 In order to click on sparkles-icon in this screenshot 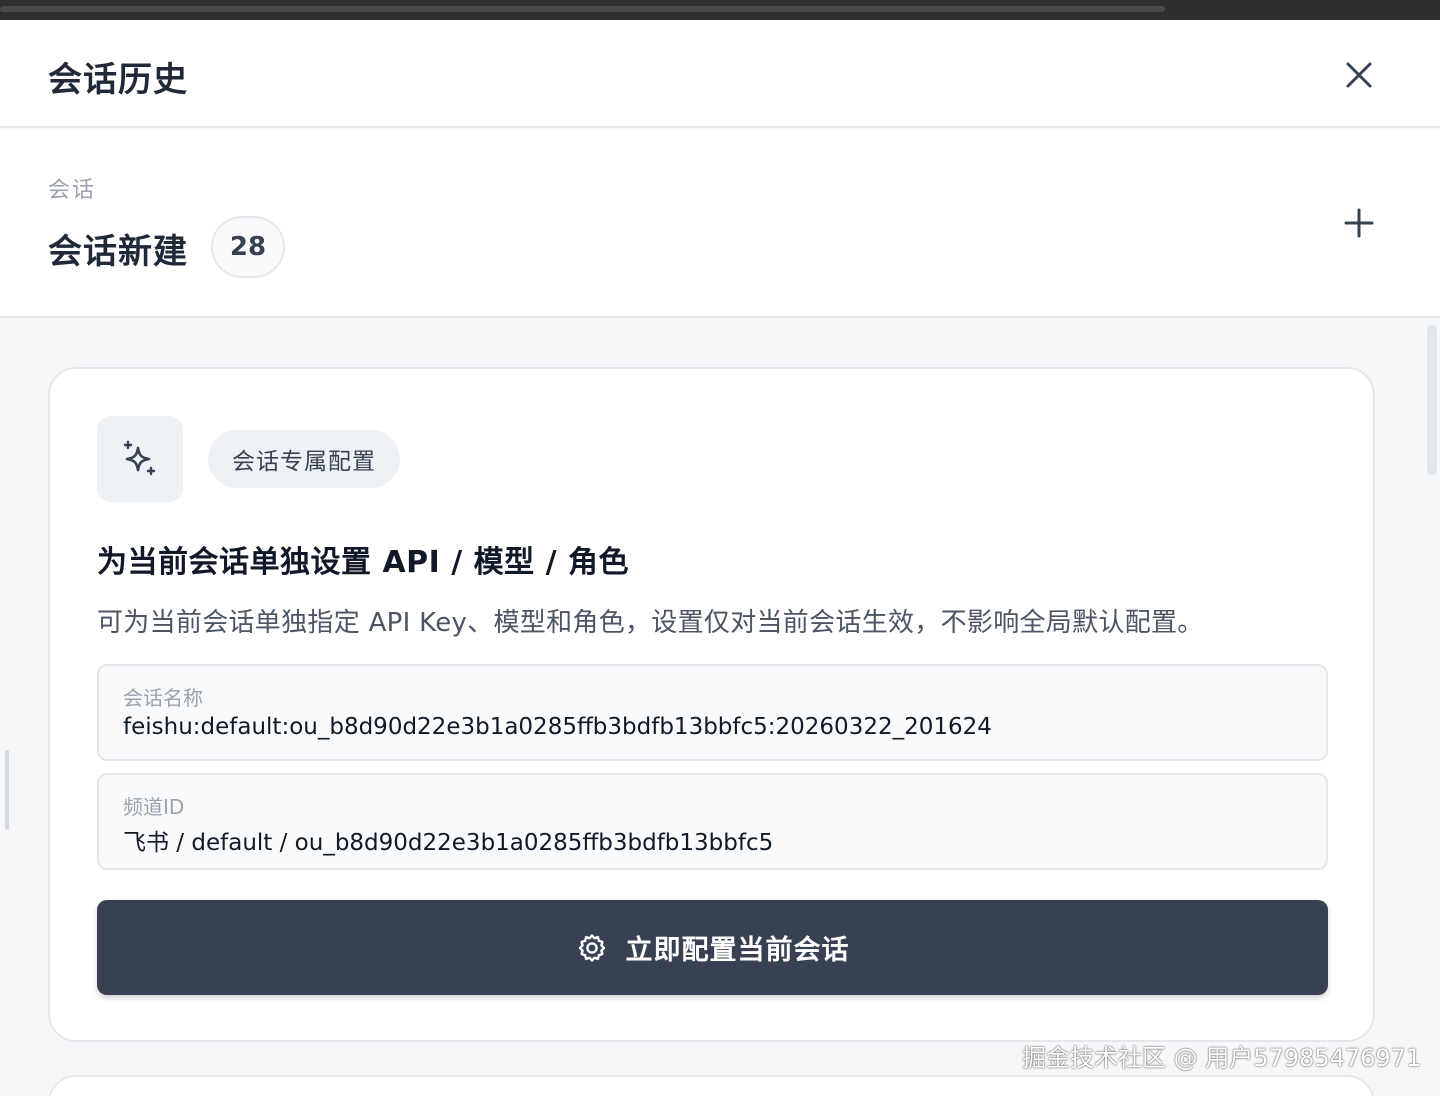, I will do `click(139, 458)`.